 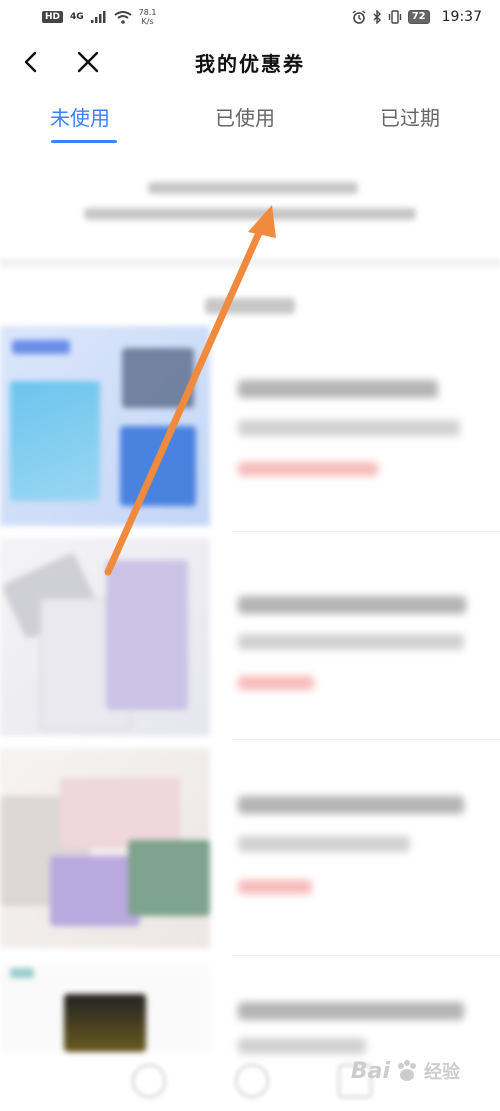 What do you see at coordinates (147, 21) in the screenshot?
I see `network-speed-unit: K/s` at bounding box center [147, 21].